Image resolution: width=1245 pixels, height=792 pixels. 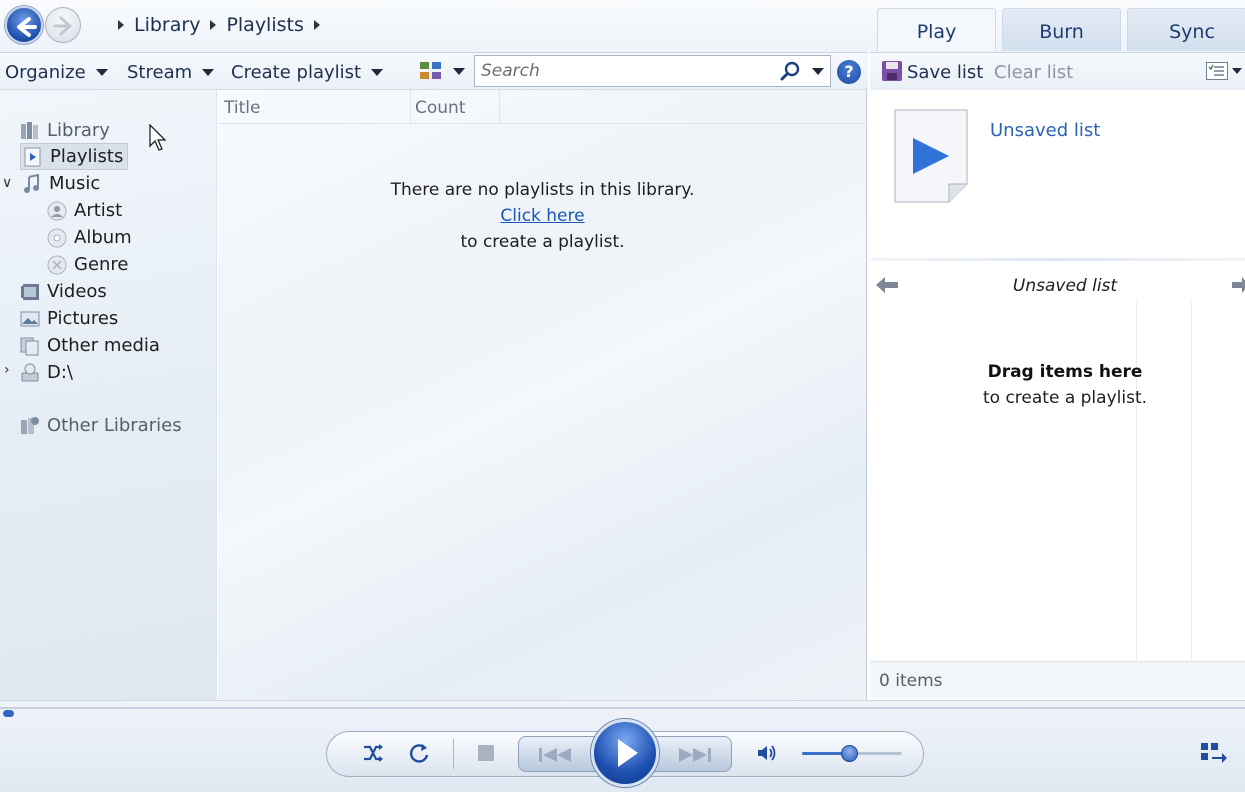 I want to click on drive-icon, so click(x=30, y=372).